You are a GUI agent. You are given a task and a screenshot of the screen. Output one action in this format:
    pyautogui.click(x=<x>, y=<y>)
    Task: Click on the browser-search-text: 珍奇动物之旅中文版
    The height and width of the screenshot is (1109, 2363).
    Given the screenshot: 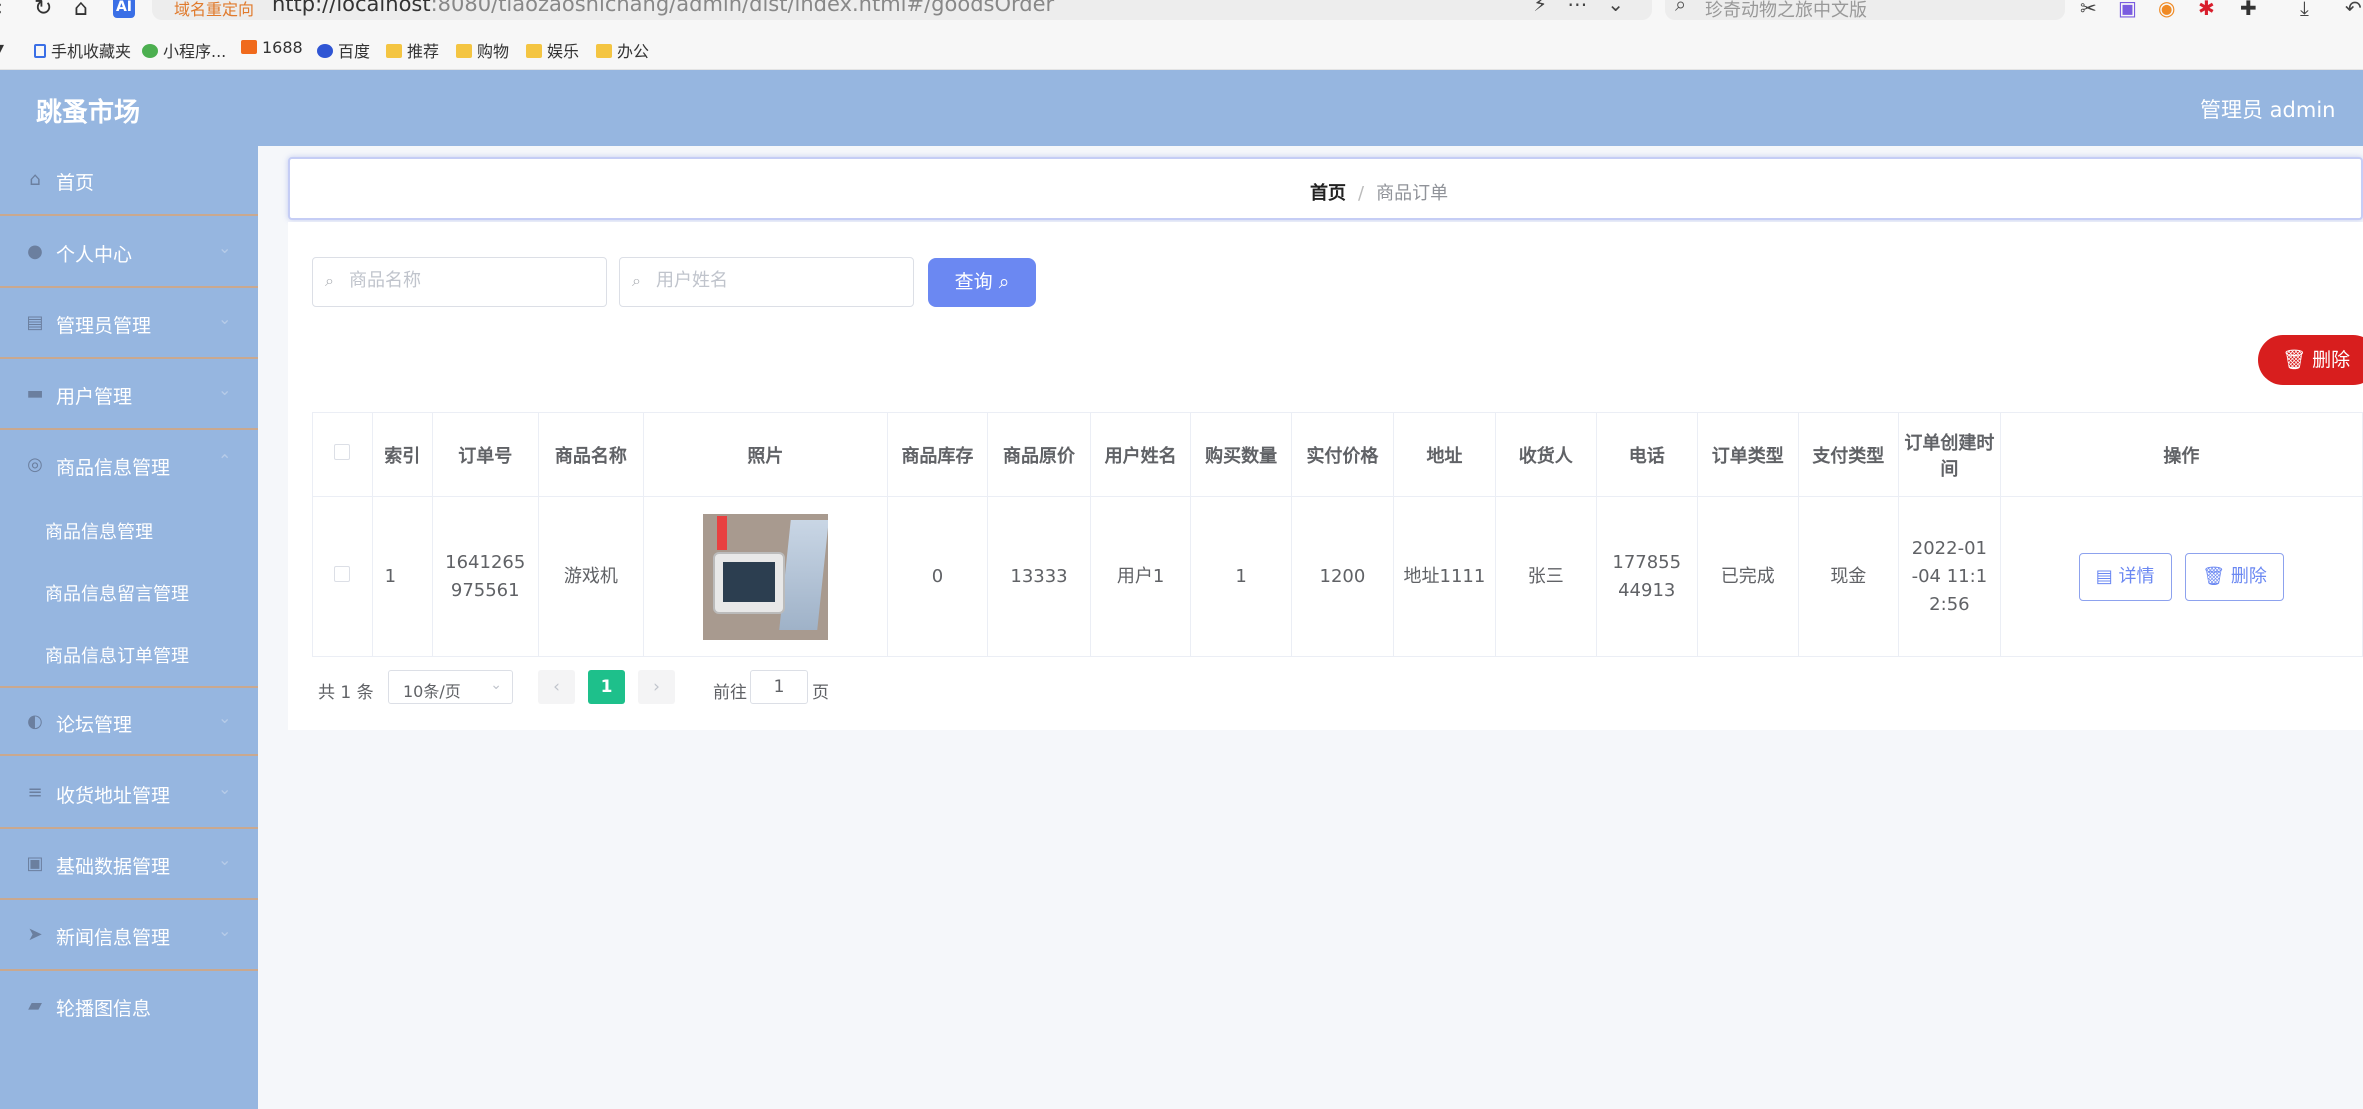 What is the action you would take?
    pyautogui.click(x=1786, y=10)
    